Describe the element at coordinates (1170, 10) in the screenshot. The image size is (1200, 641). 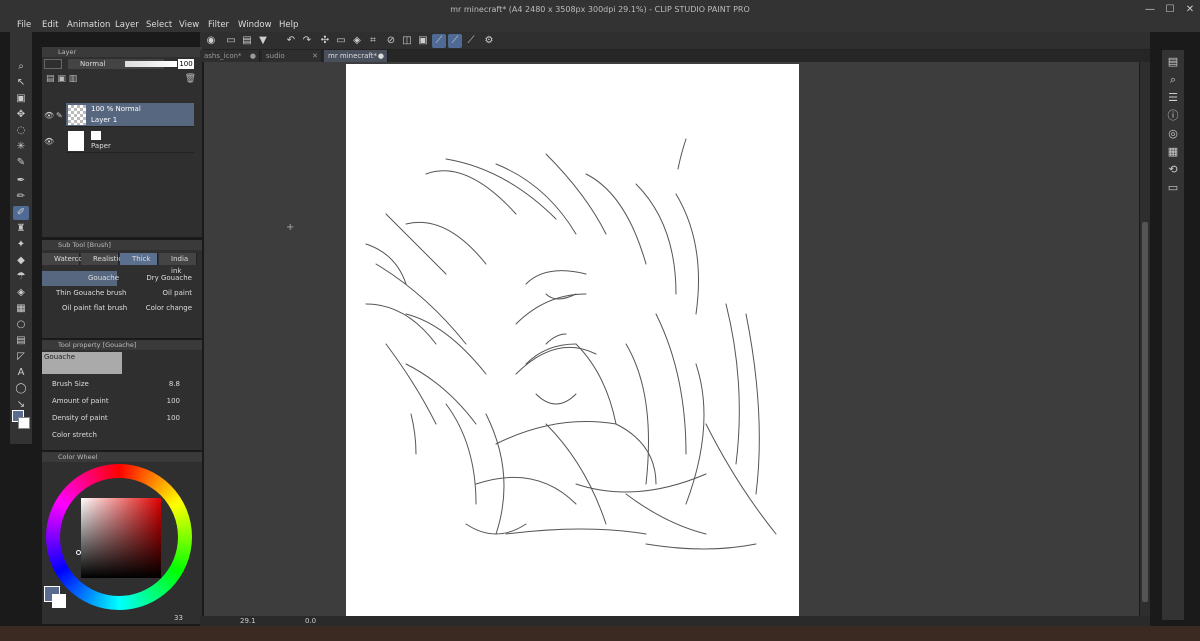
I see `maximize-button: ☐` at that location.